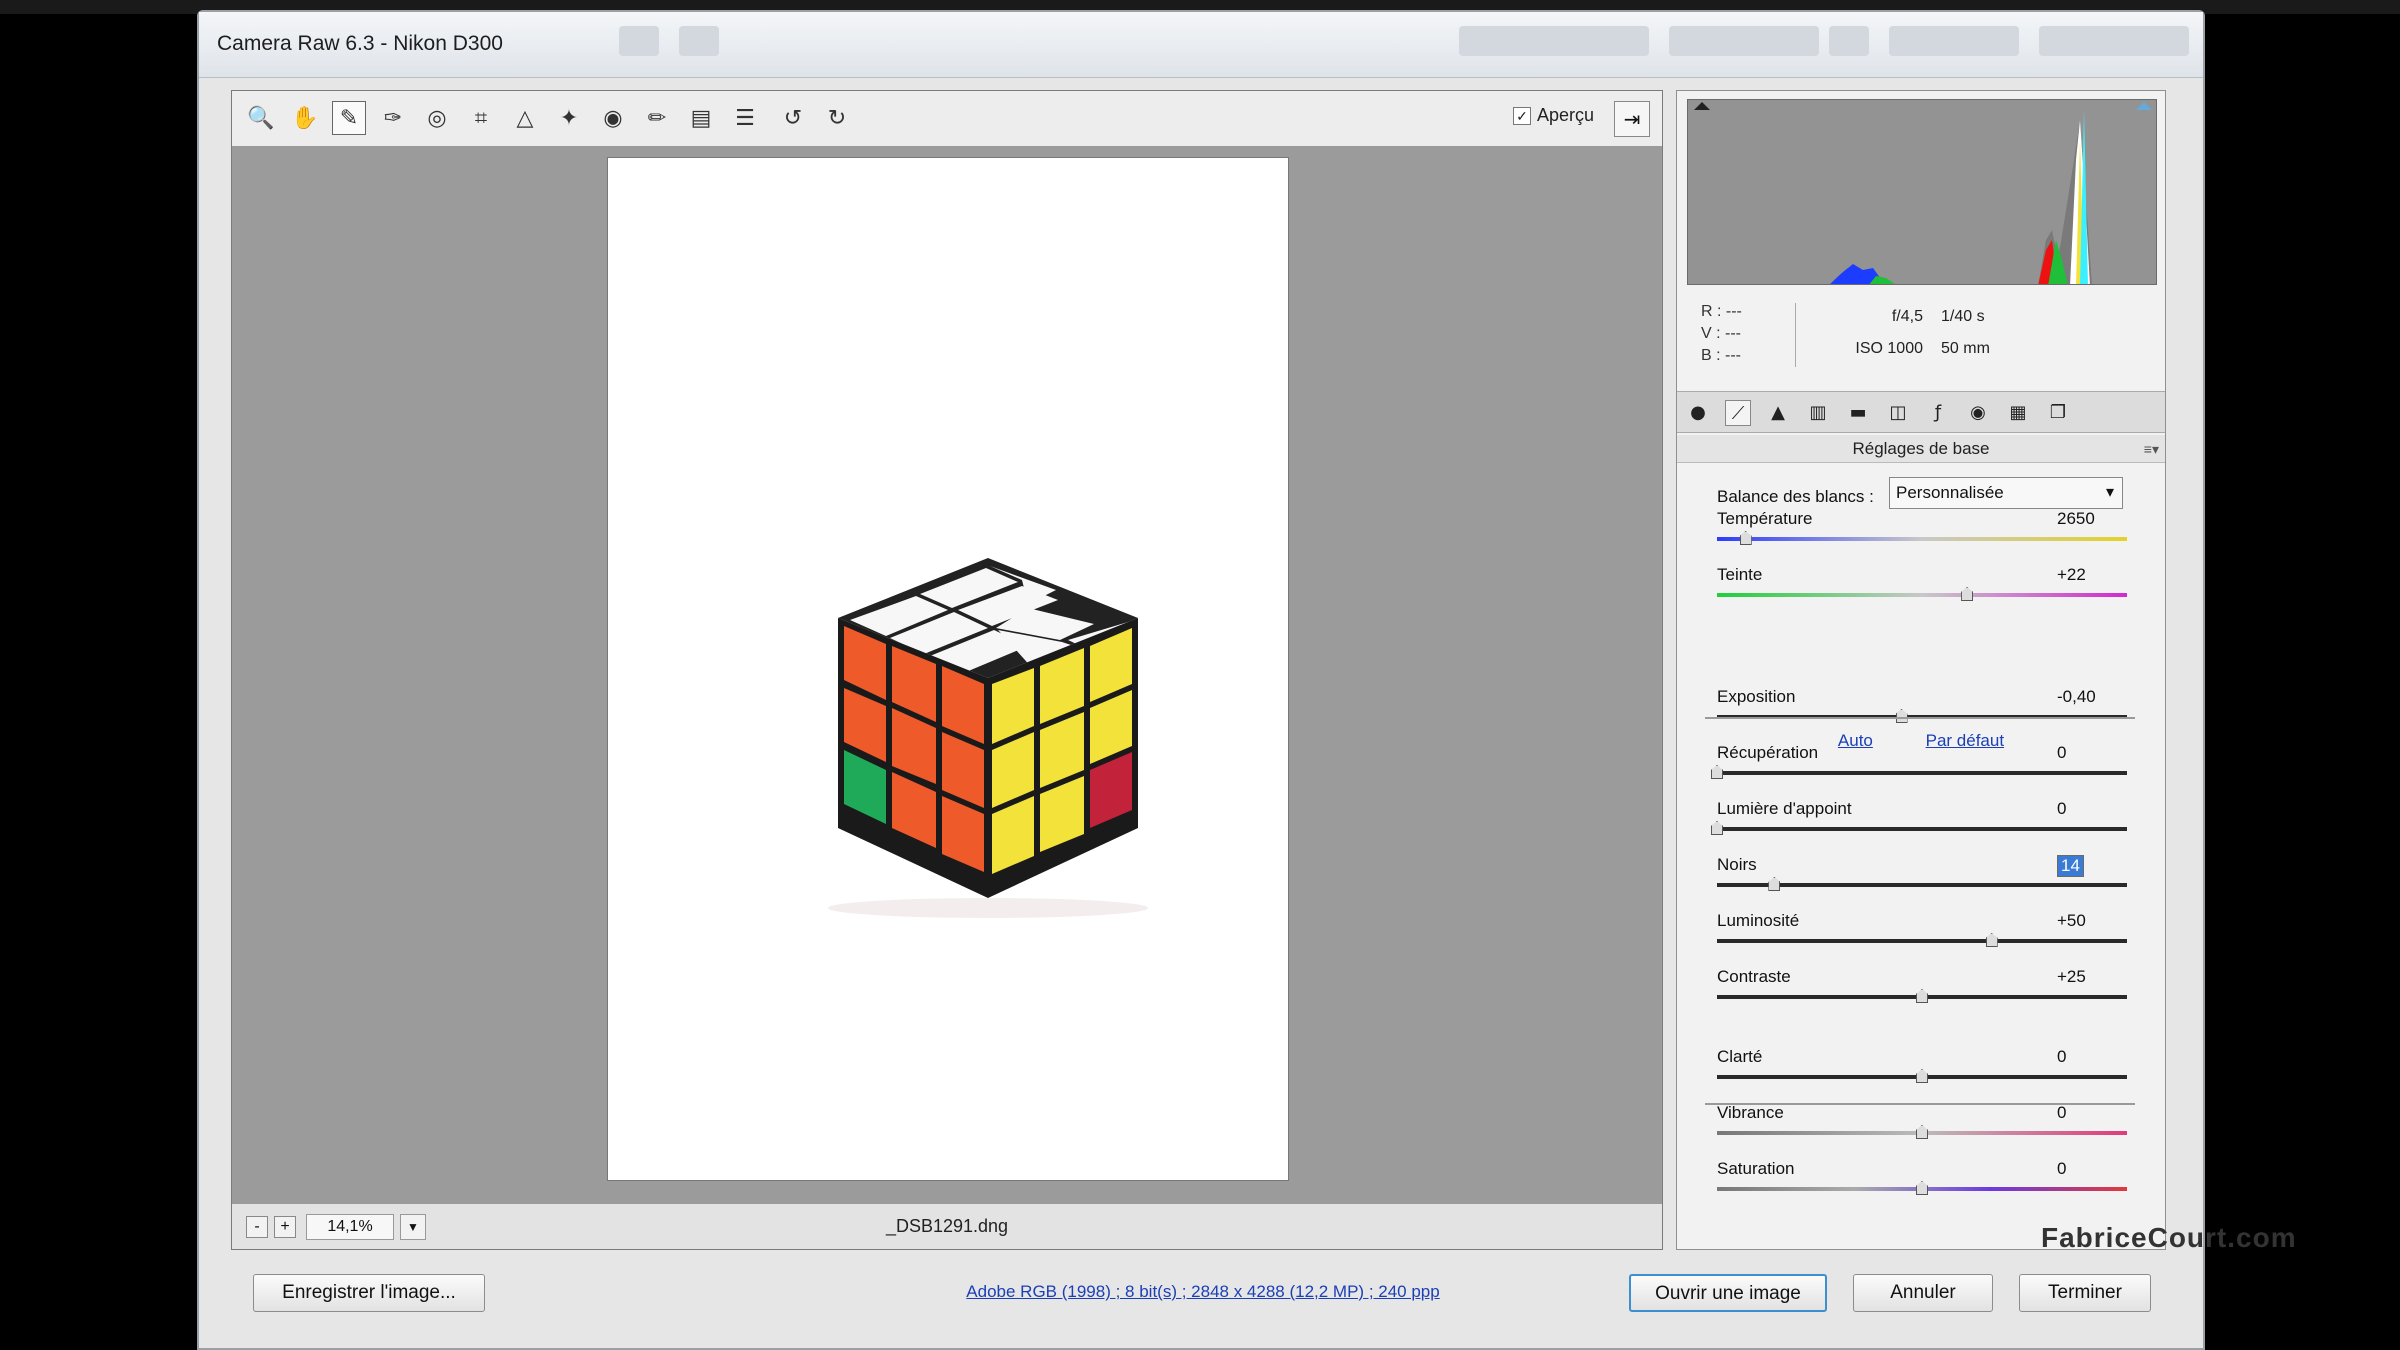 This screenshot has width=2400, height=1350. I want to click on slider-label: Luminosité, so click(1758, 920).